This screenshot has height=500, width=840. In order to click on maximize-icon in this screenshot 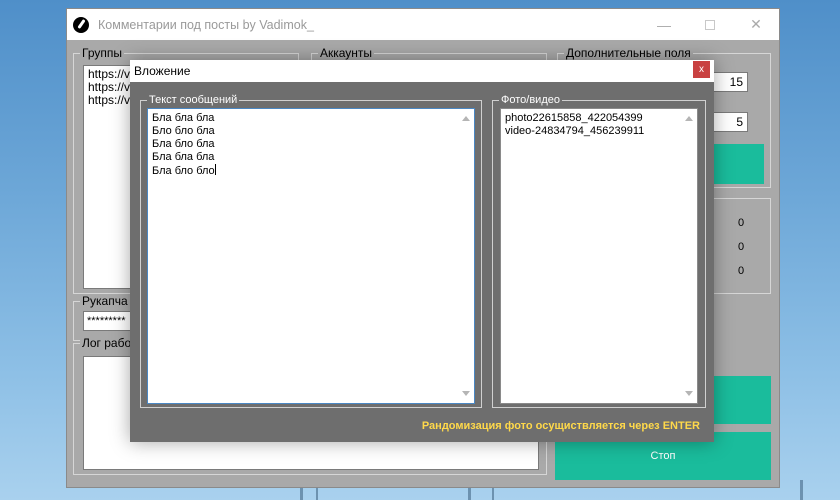, I will do `click(710, 24)`.